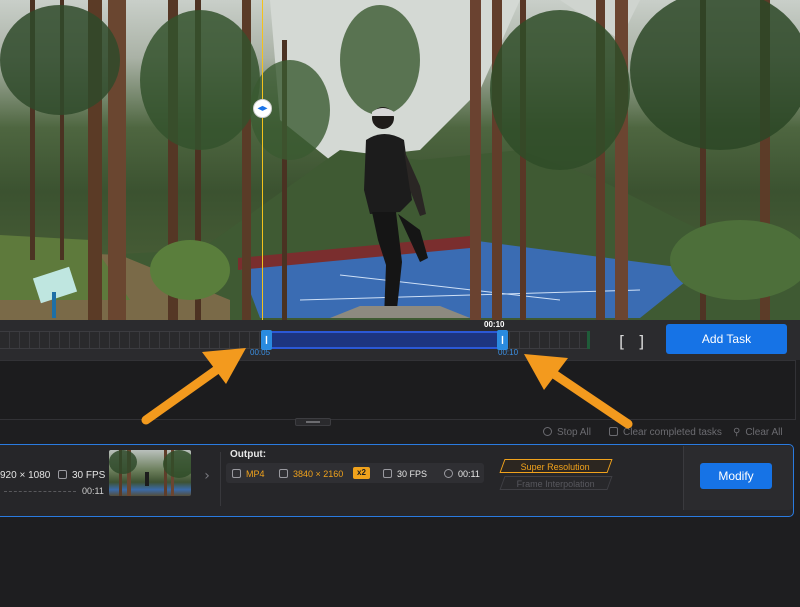 This screenshot has height=607, width=800. What do you see at coordinates (207, 476) in the screenshot?
I see `chevron-right-icon: ›` at bounding box center [207, 476].